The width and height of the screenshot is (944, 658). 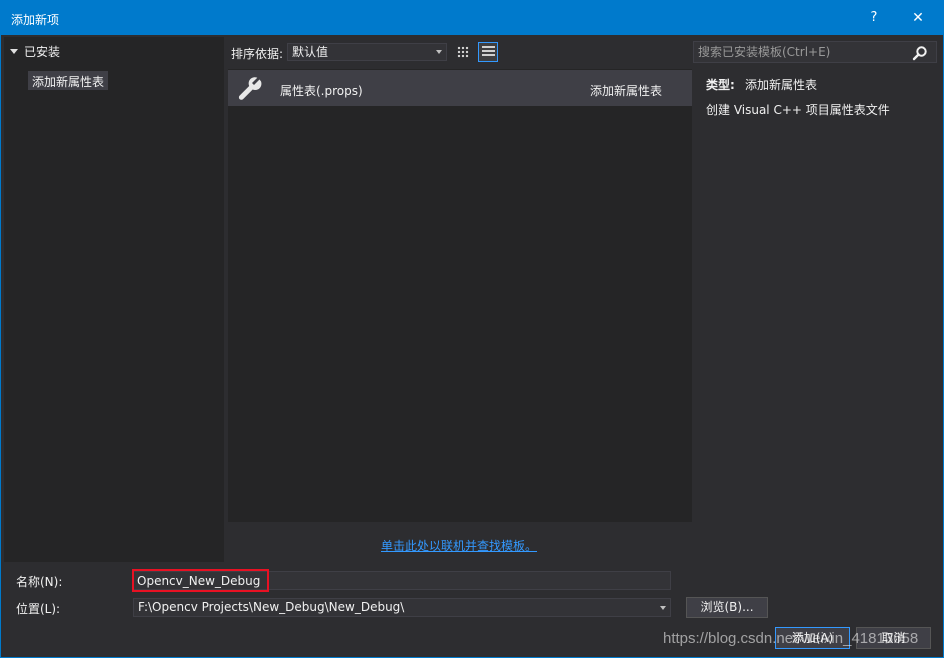 What do you see at coordinates (798, 110) in the screenshot?
I see `info-description: 创建 Visual C++ 项目属性表文件` at bounding box center [798, 110].